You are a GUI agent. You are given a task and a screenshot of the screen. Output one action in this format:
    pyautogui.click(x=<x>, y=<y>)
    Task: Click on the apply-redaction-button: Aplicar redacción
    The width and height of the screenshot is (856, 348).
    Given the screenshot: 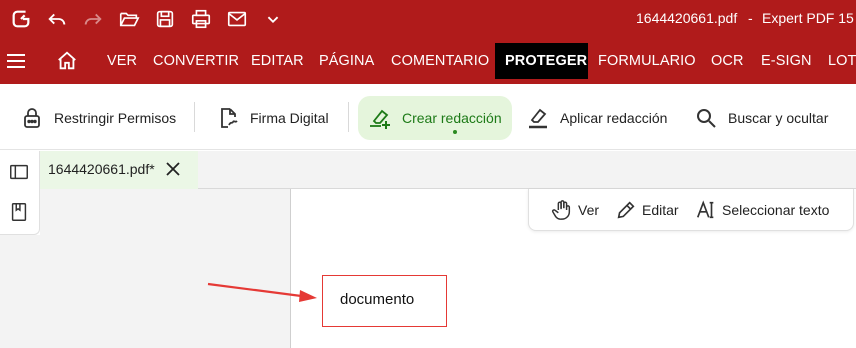 What is the action you would take?
    pyautogui.click(x=596, y=118)
    